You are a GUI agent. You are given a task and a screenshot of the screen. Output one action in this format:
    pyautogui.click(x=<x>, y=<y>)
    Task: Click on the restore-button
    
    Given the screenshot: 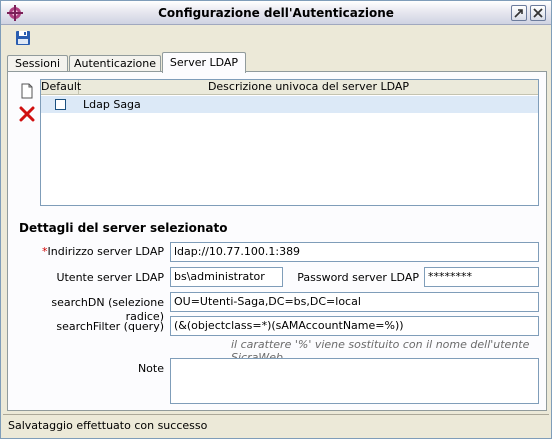 What is the action you would take?
    pyautogui.click(x=519, y=13)
    